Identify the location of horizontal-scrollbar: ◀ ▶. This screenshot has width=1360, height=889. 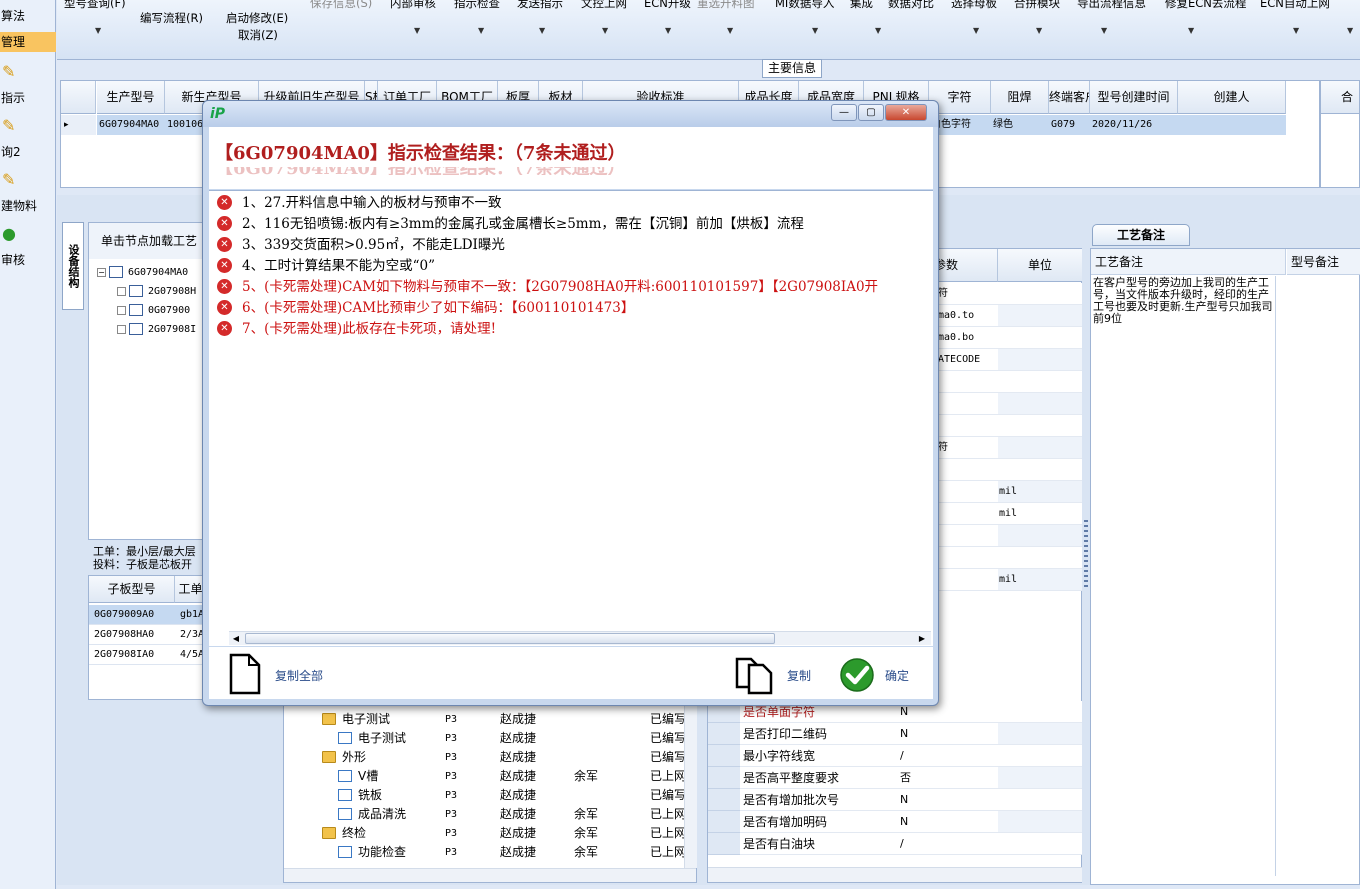
(580, 638).